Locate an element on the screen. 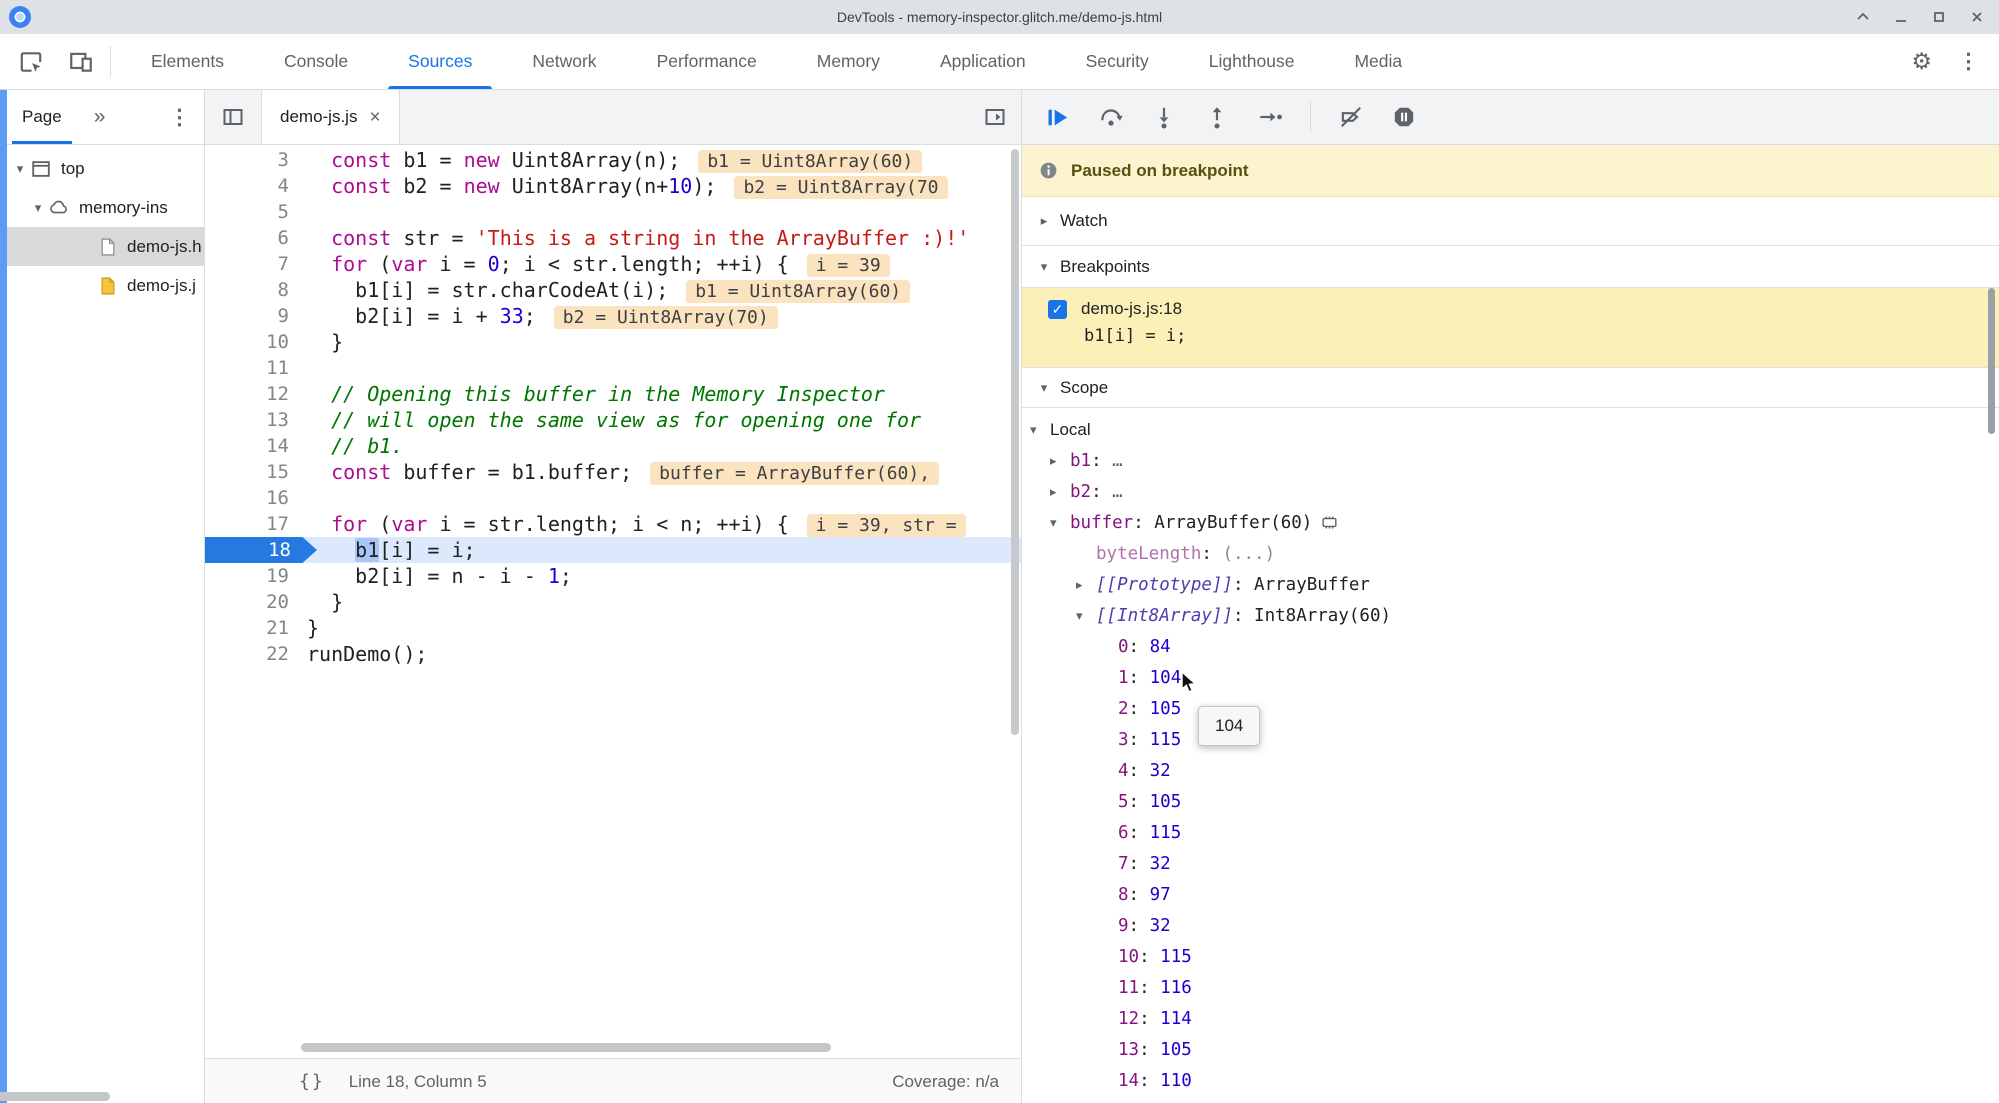 The height and width of the screenshot is (1103, 1999). scope-row-1: 1: 104 is located at coordinates (1510, 677).